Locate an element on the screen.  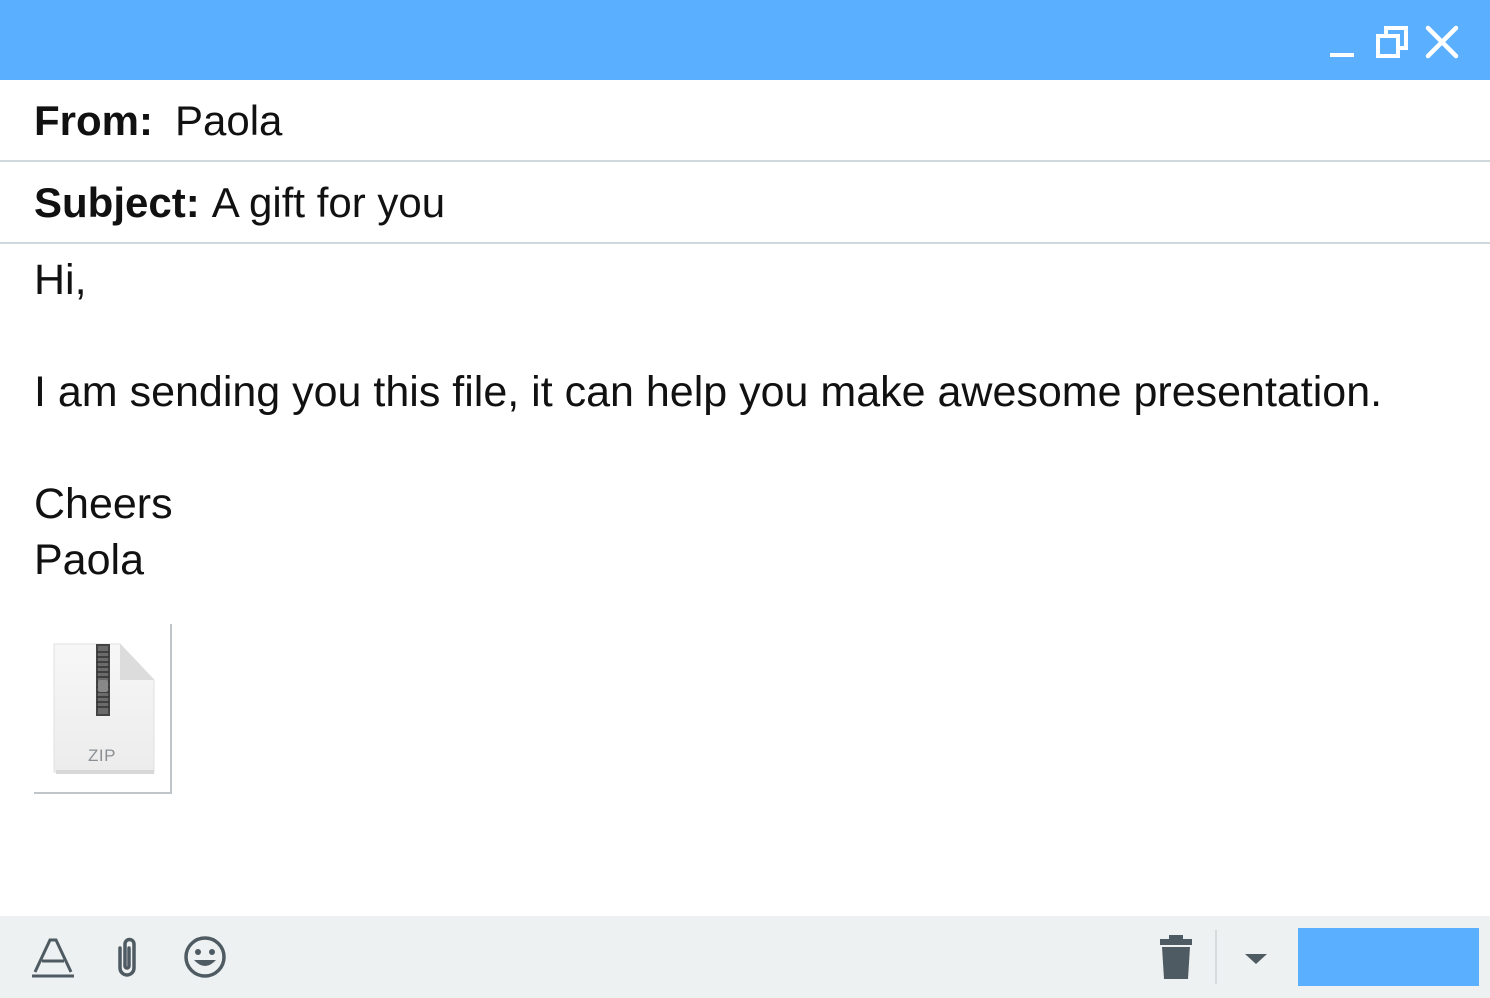
zip-file-icon is located at coordinates (104, 708).